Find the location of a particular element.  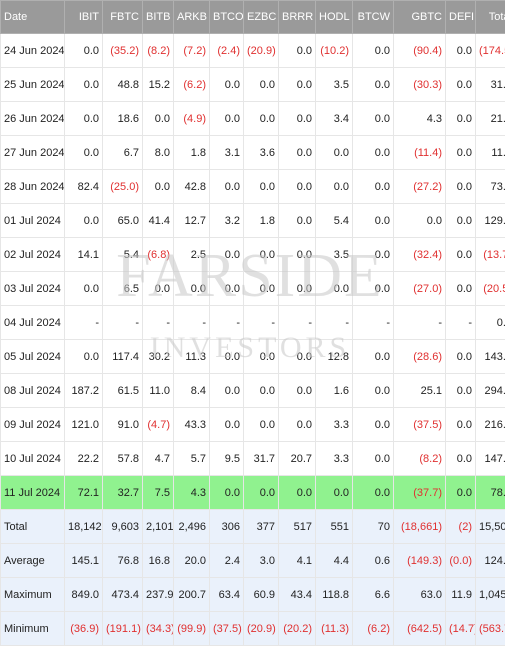

cell-bitb: 16.8 is located at coordinates (158, 560).